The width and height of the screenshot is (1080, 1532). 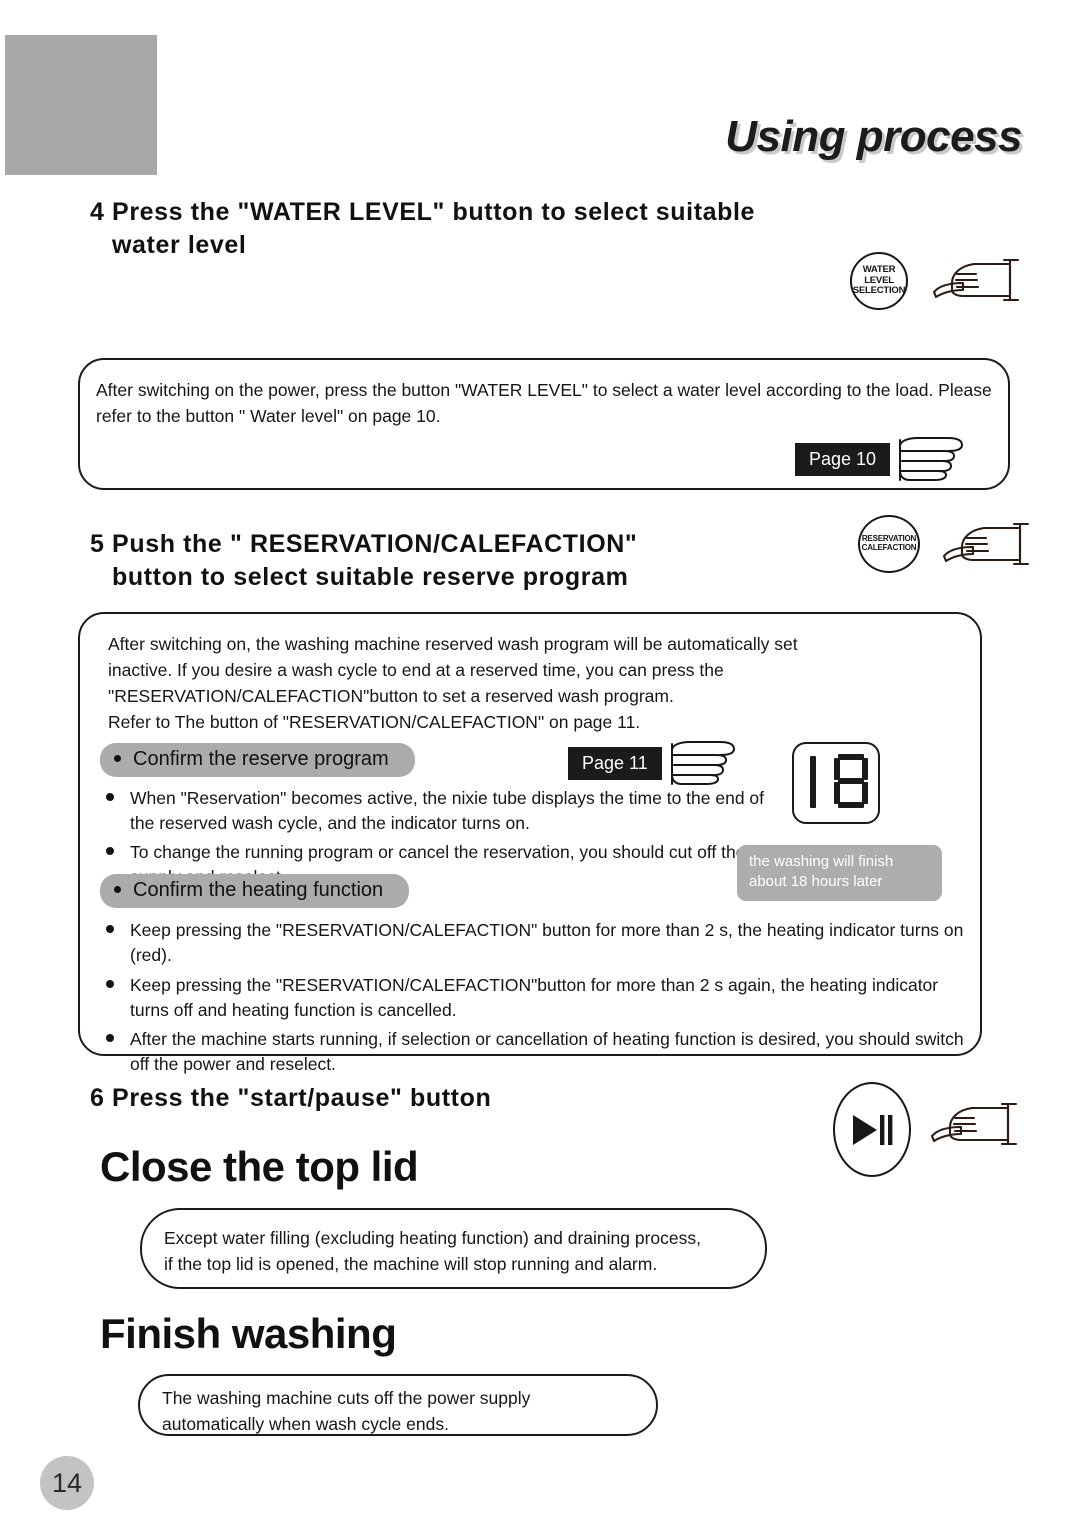 I want to click on seven-segment-digits, so click(x=839, y=781).